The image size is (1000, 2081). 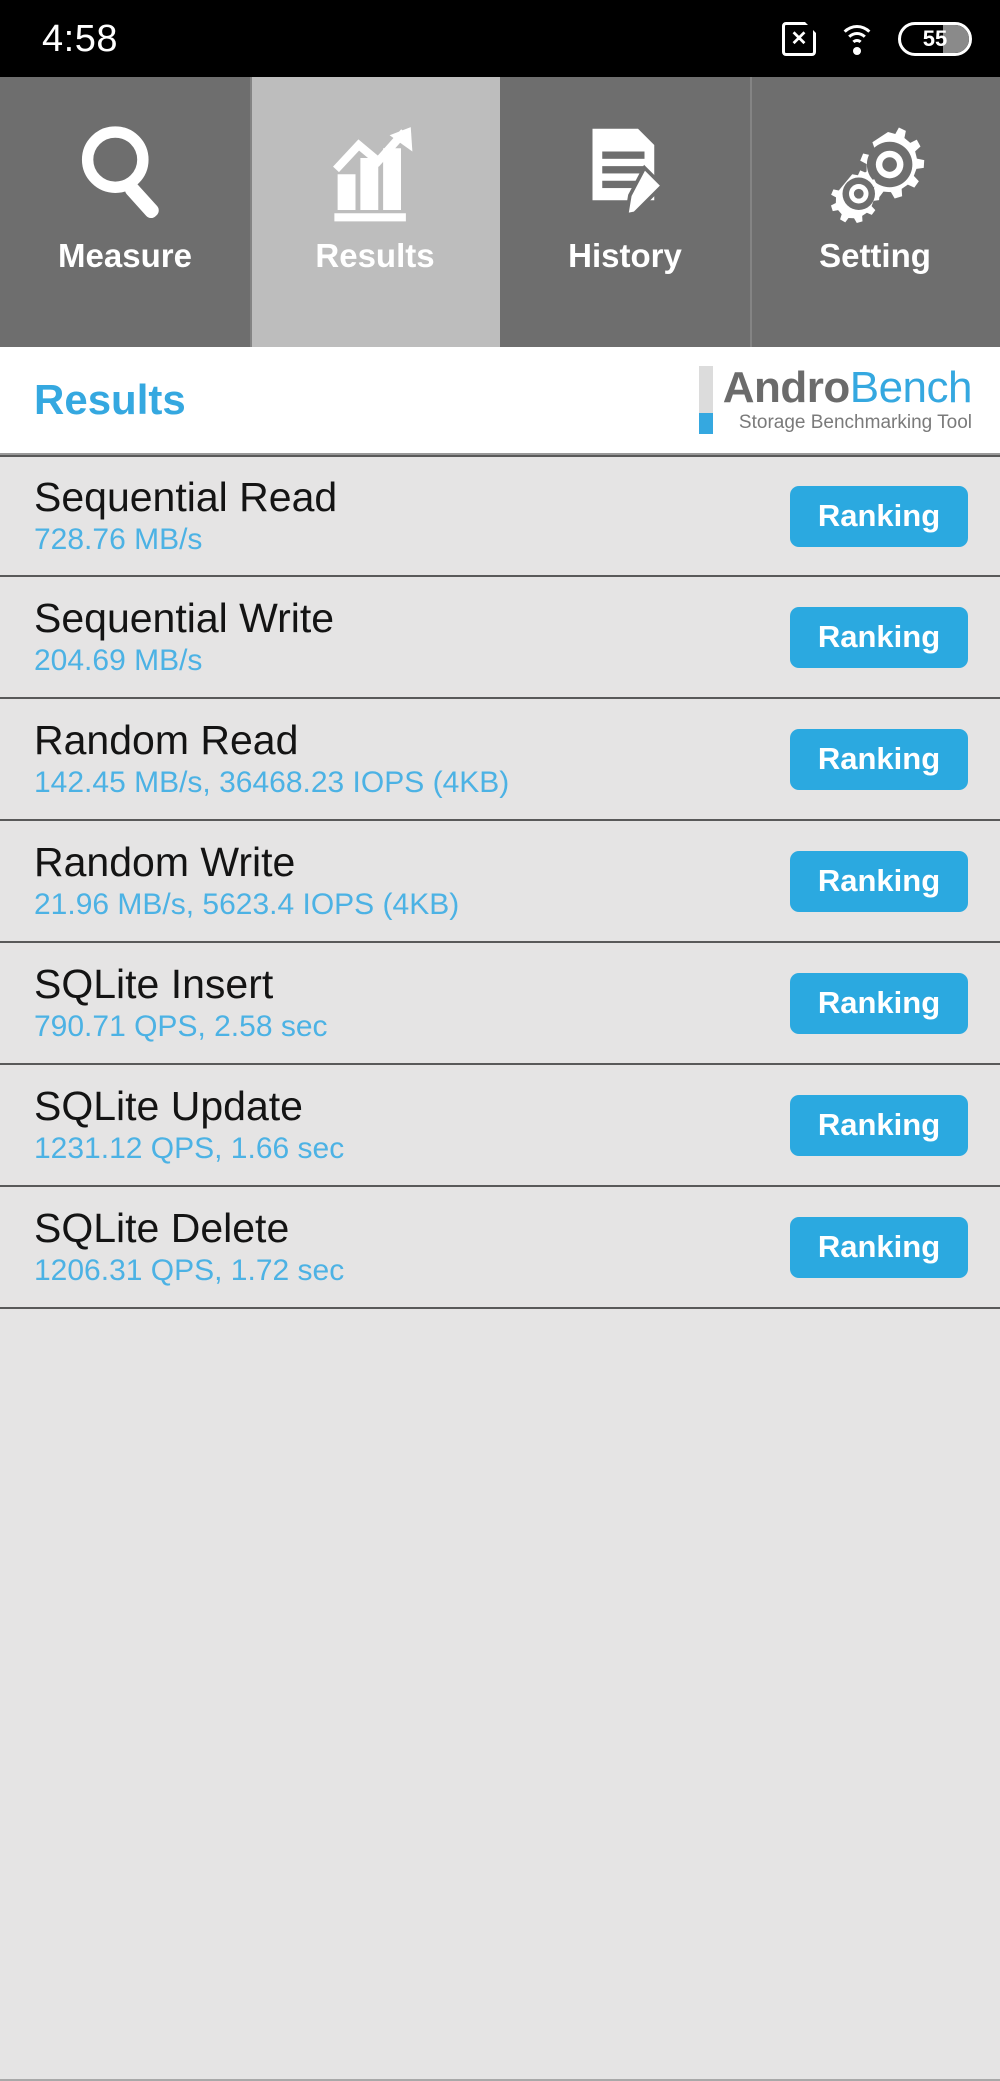 I want to click on battery-level-label: 55, so click(x=935, y=38).